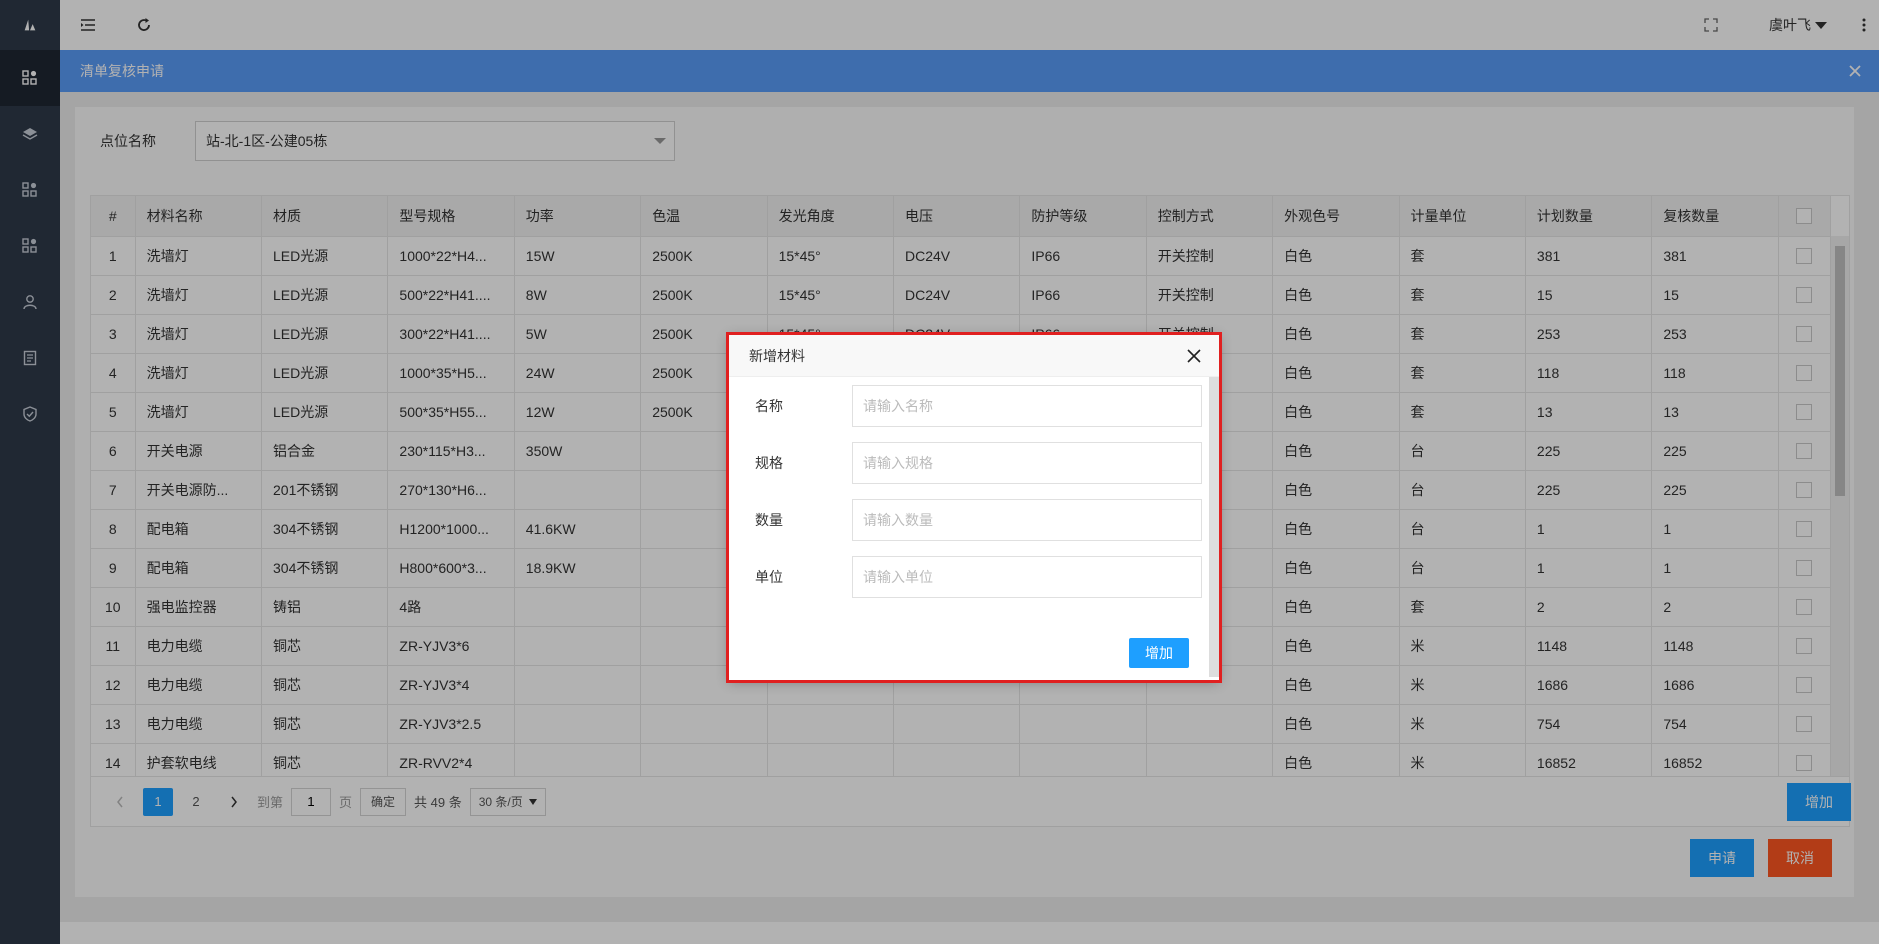  Describe the element at coordinates (1027, 405) in the screenshot. I see `name-input` at that location.